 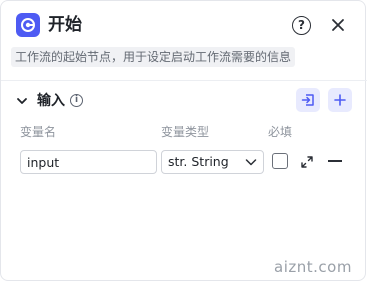 I want to click on variable-name-input, so click(x=88, y=162).